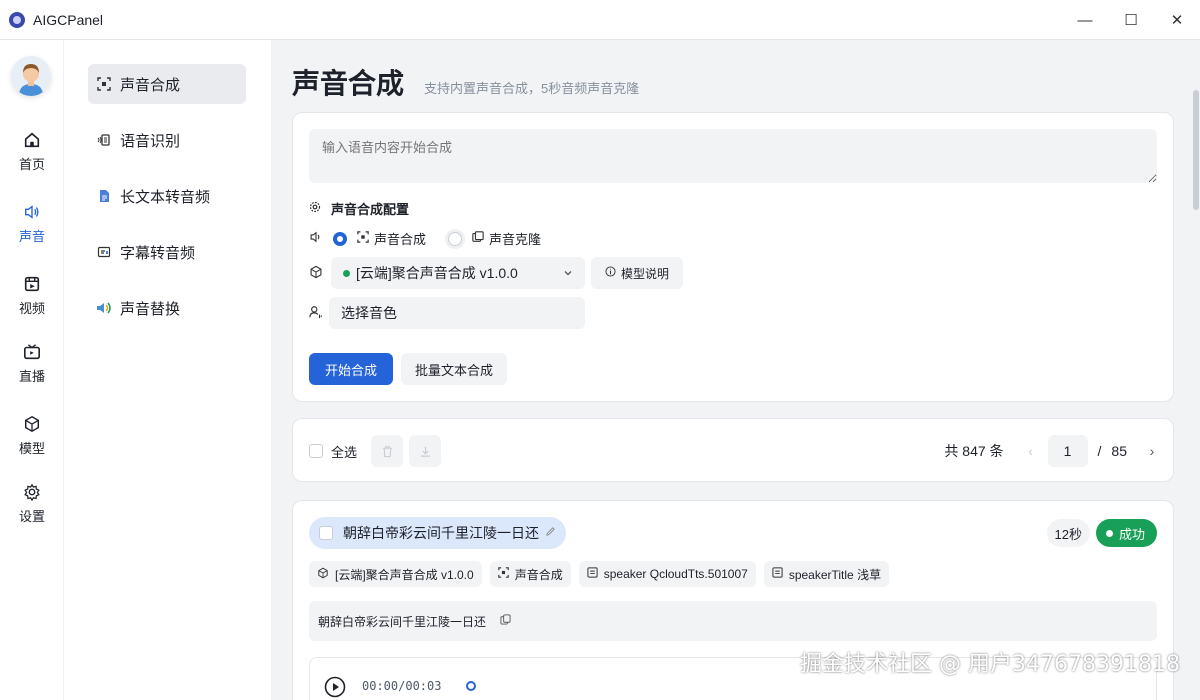 The width and height of the screenshot is (1200, 700). What do you see at coordinates (455, 238) in the screenshot?
I see `mode-clone-radio` at bounding box center [455, 238].